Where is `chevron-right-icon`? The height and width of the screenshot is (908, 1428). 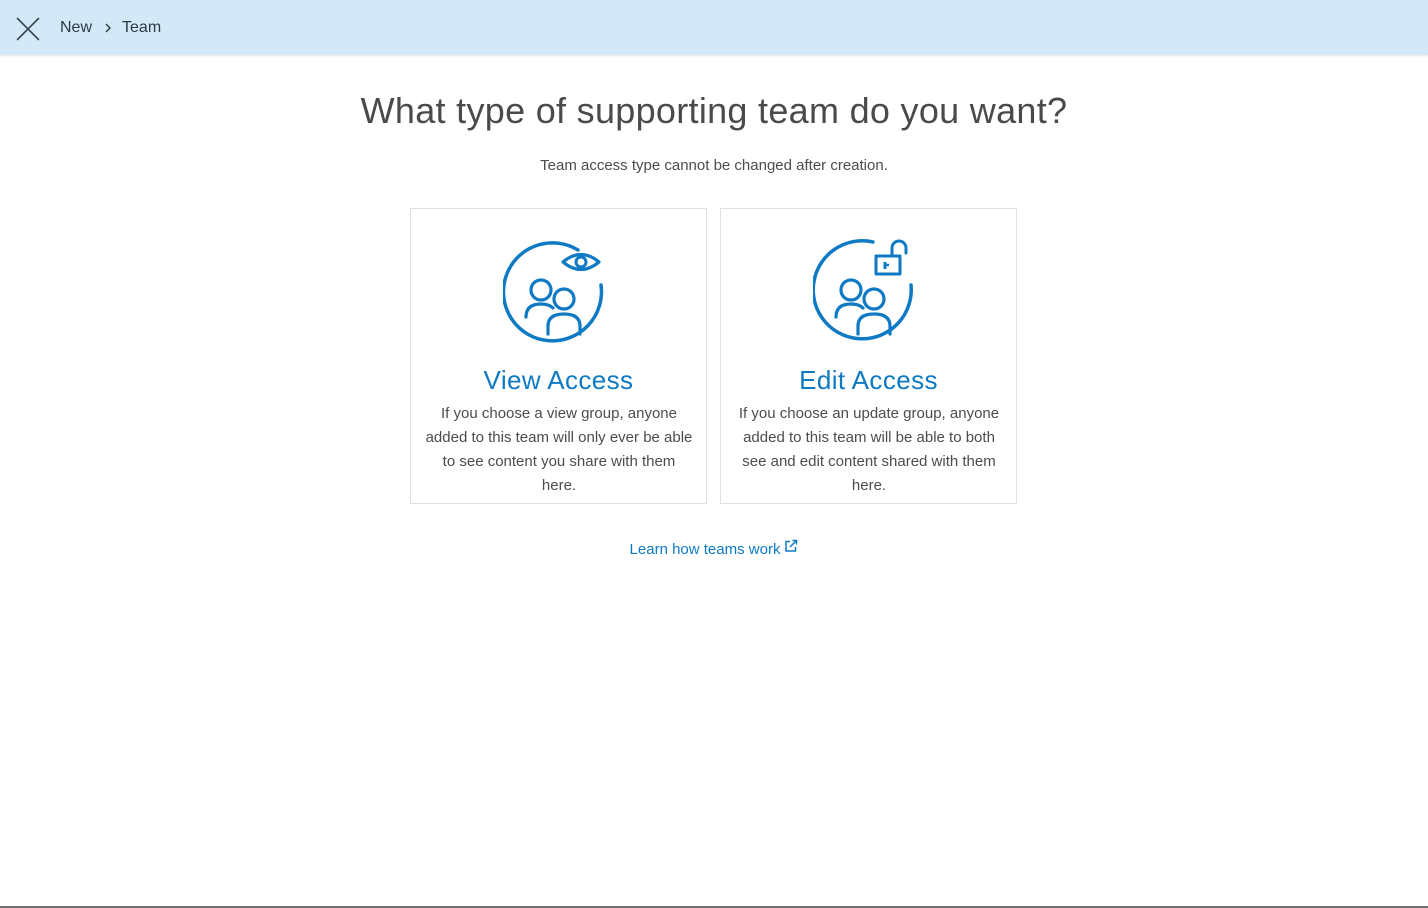 chevron-right-icon is located at coordinates (108, 27).